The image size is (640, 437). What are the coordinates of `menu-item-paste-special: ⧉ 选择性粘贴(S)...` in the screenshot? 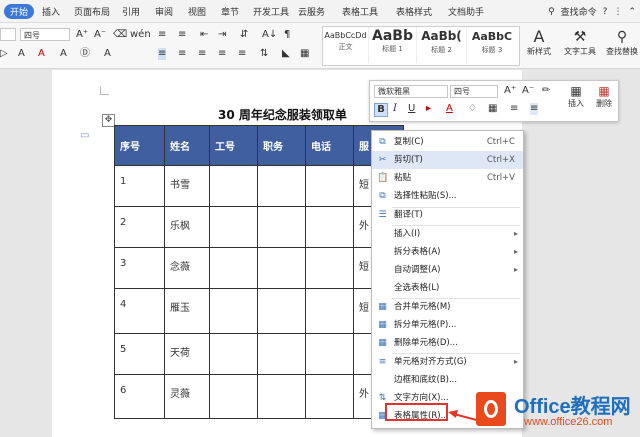 It's located at (447, 196).